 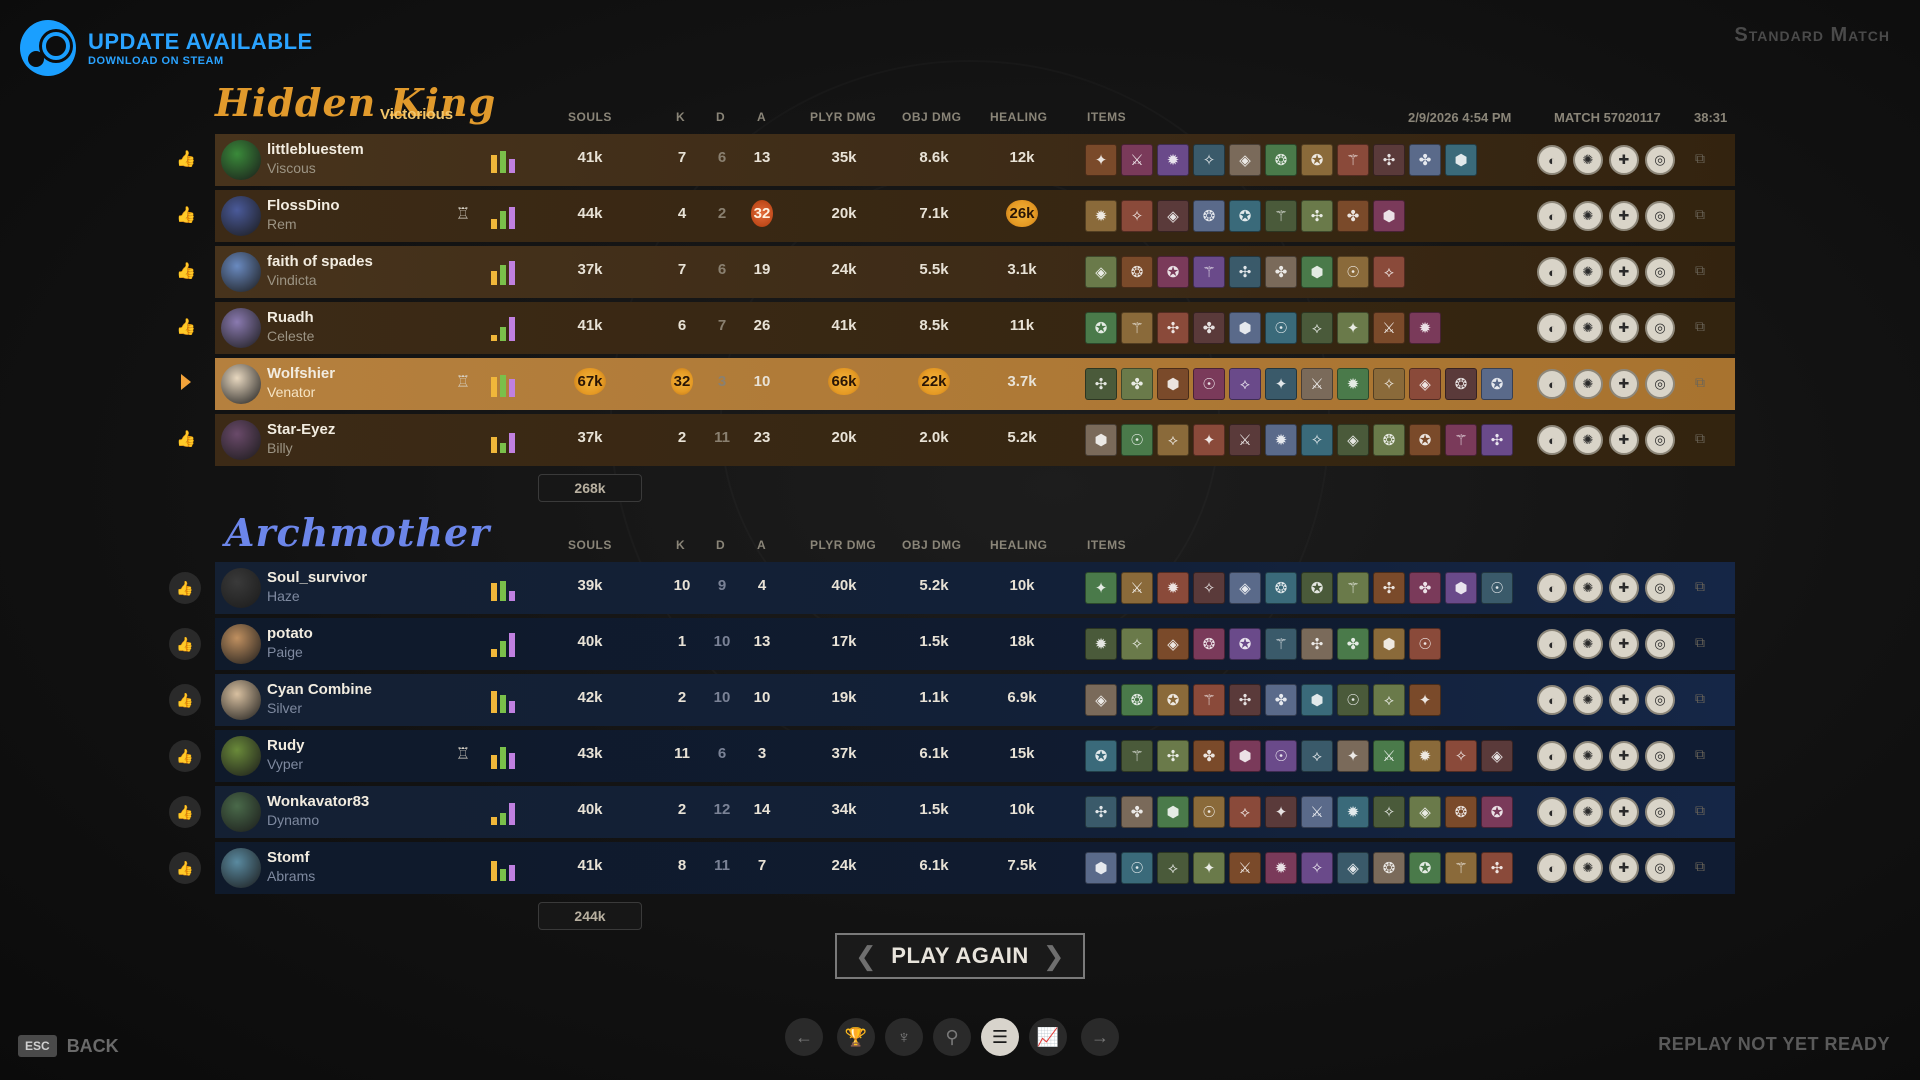 What do you see at coordinates (1389, 756) in the screenshot?
I see `item-icon: ⚔` at bounding box center [1389, 756].